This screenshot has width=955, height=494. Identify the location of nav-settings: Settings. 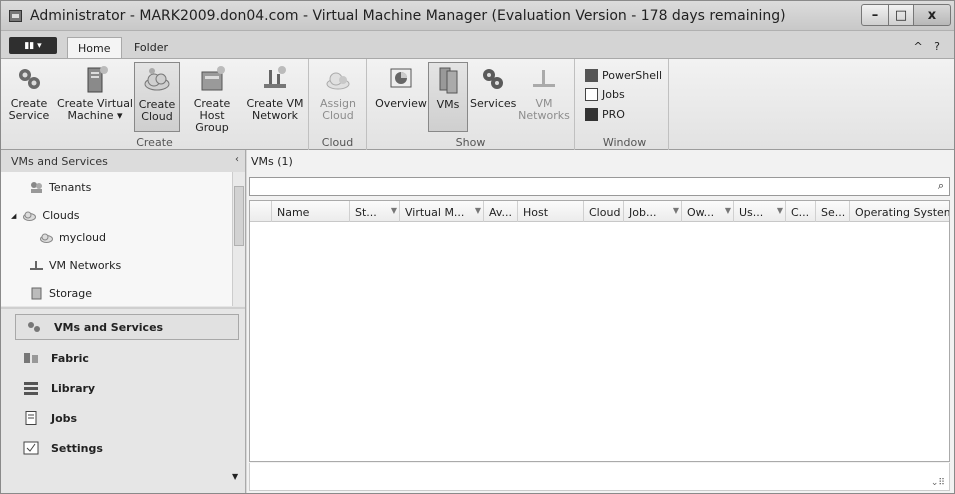
(125, 448).